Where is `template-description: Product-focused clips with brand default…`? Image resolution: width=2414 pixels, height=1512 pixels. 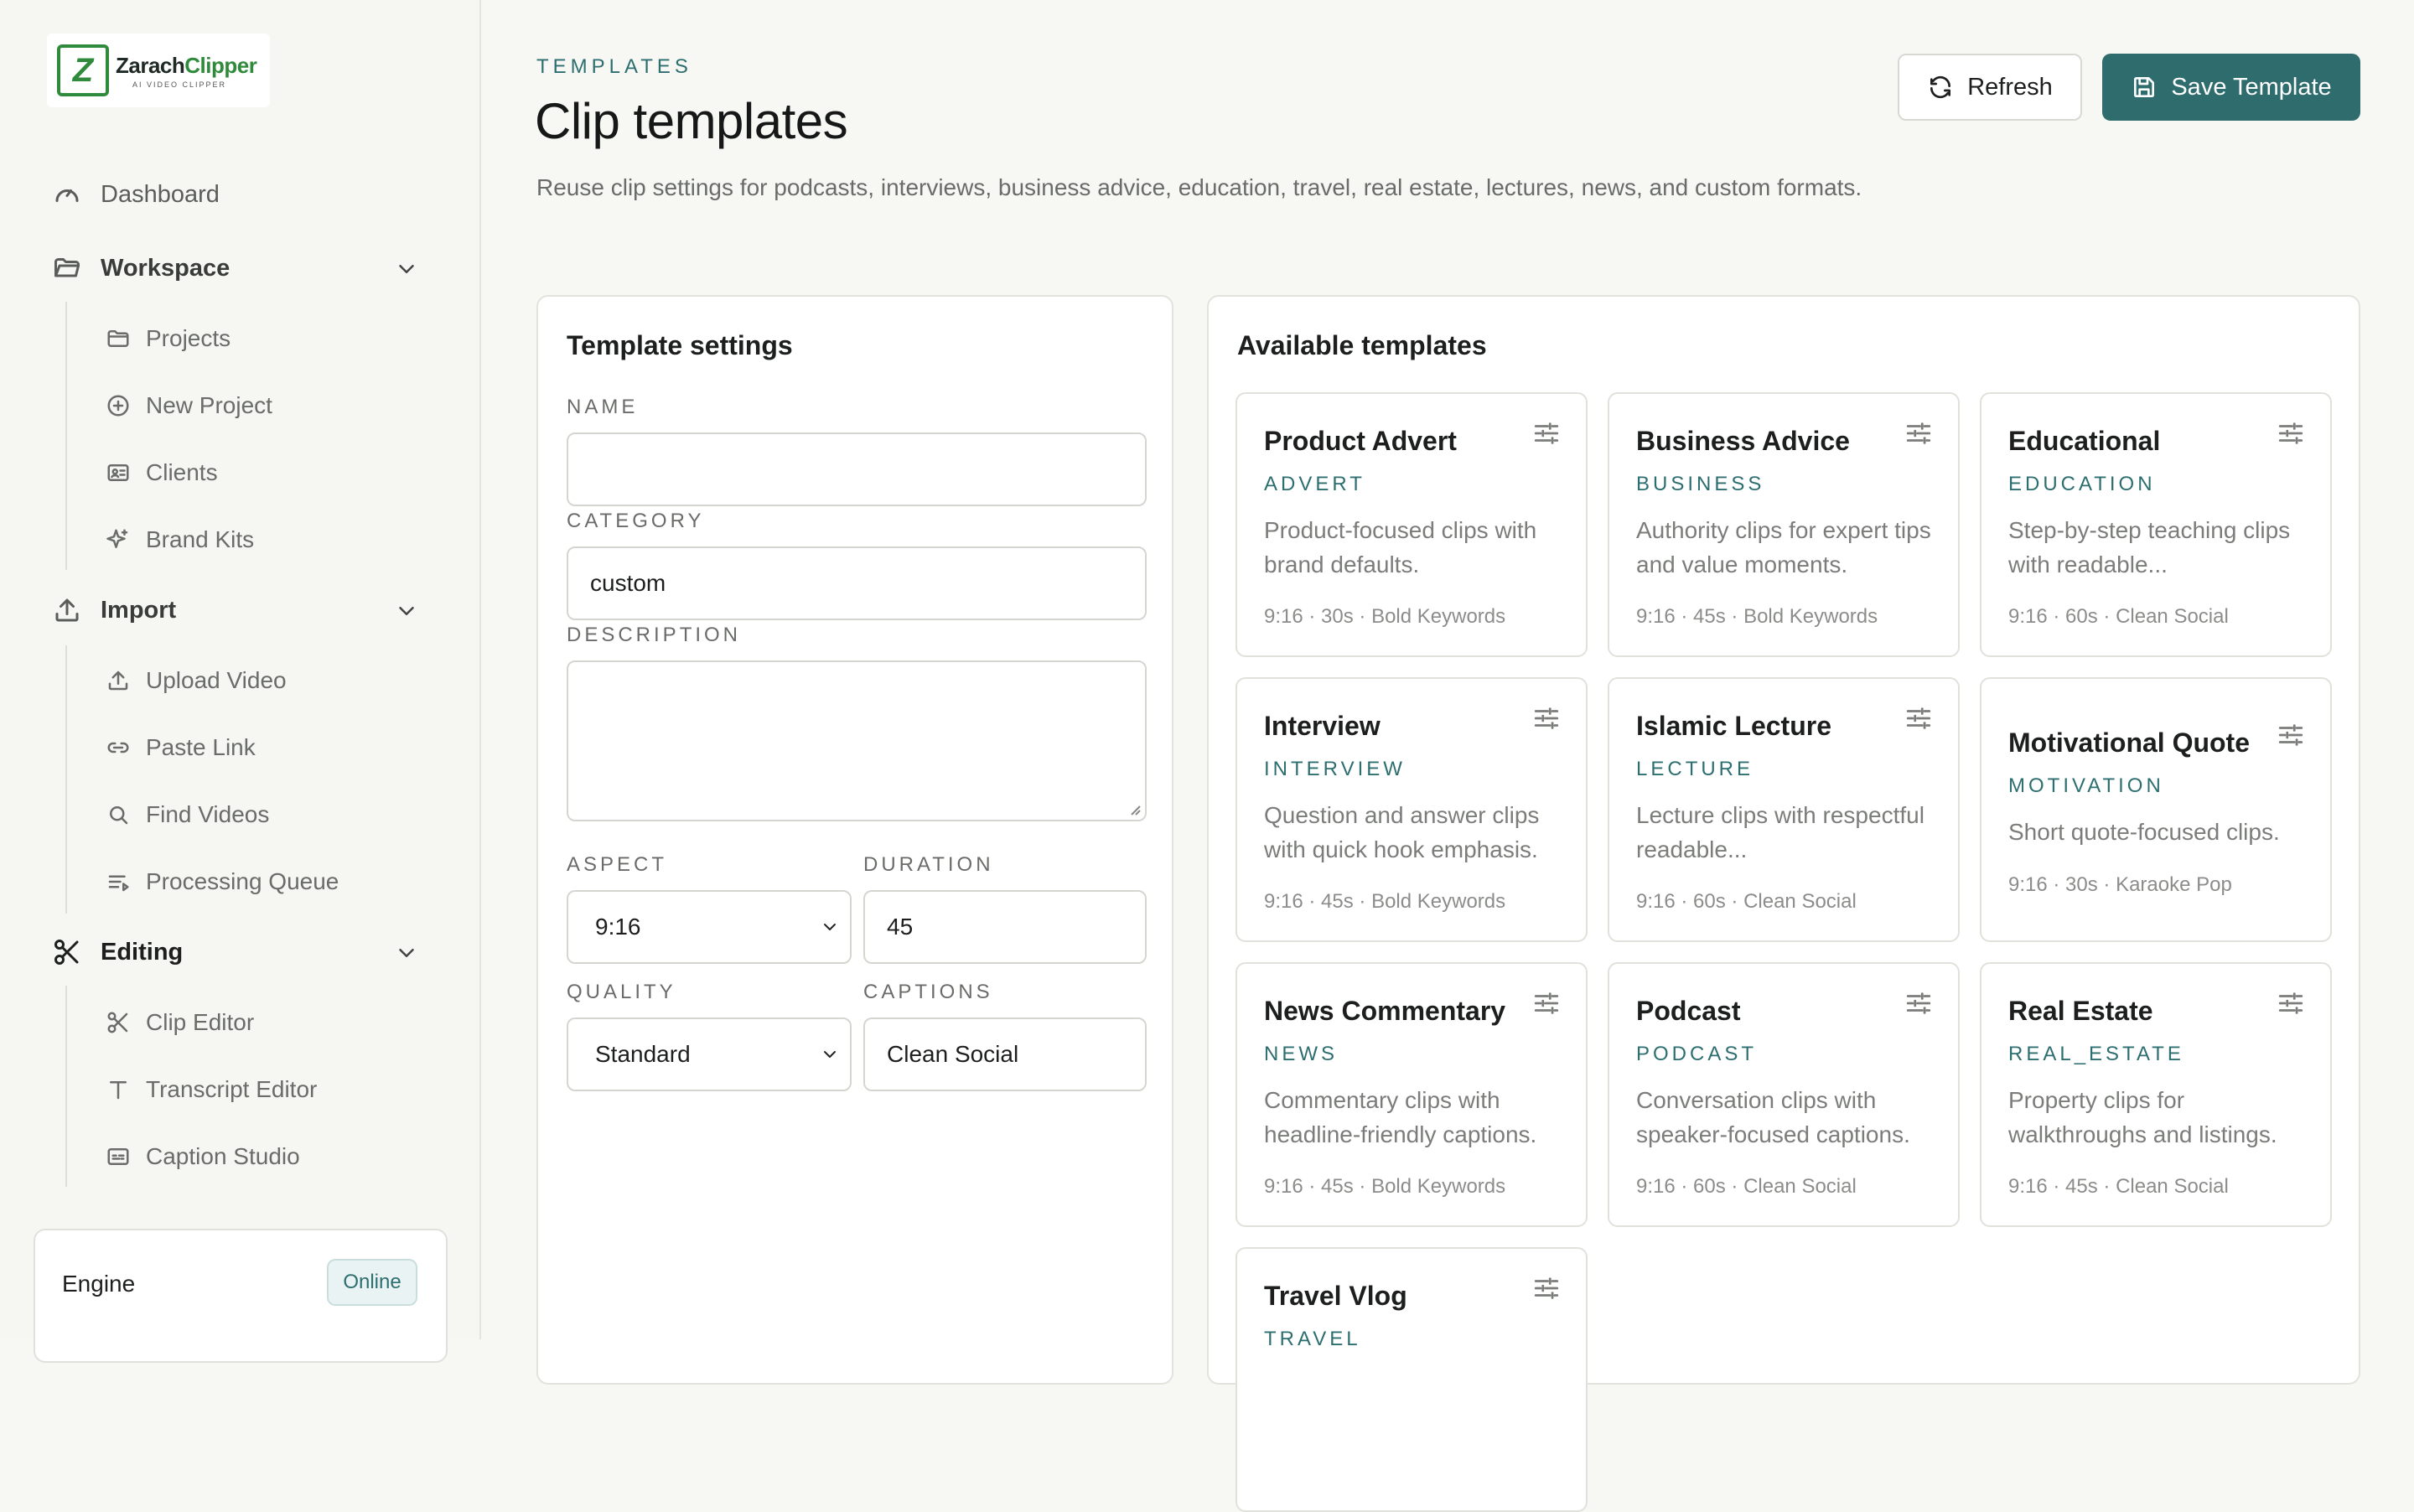 template-description: Product-focused clips with brand default… is located at coordinates (1400, 547).